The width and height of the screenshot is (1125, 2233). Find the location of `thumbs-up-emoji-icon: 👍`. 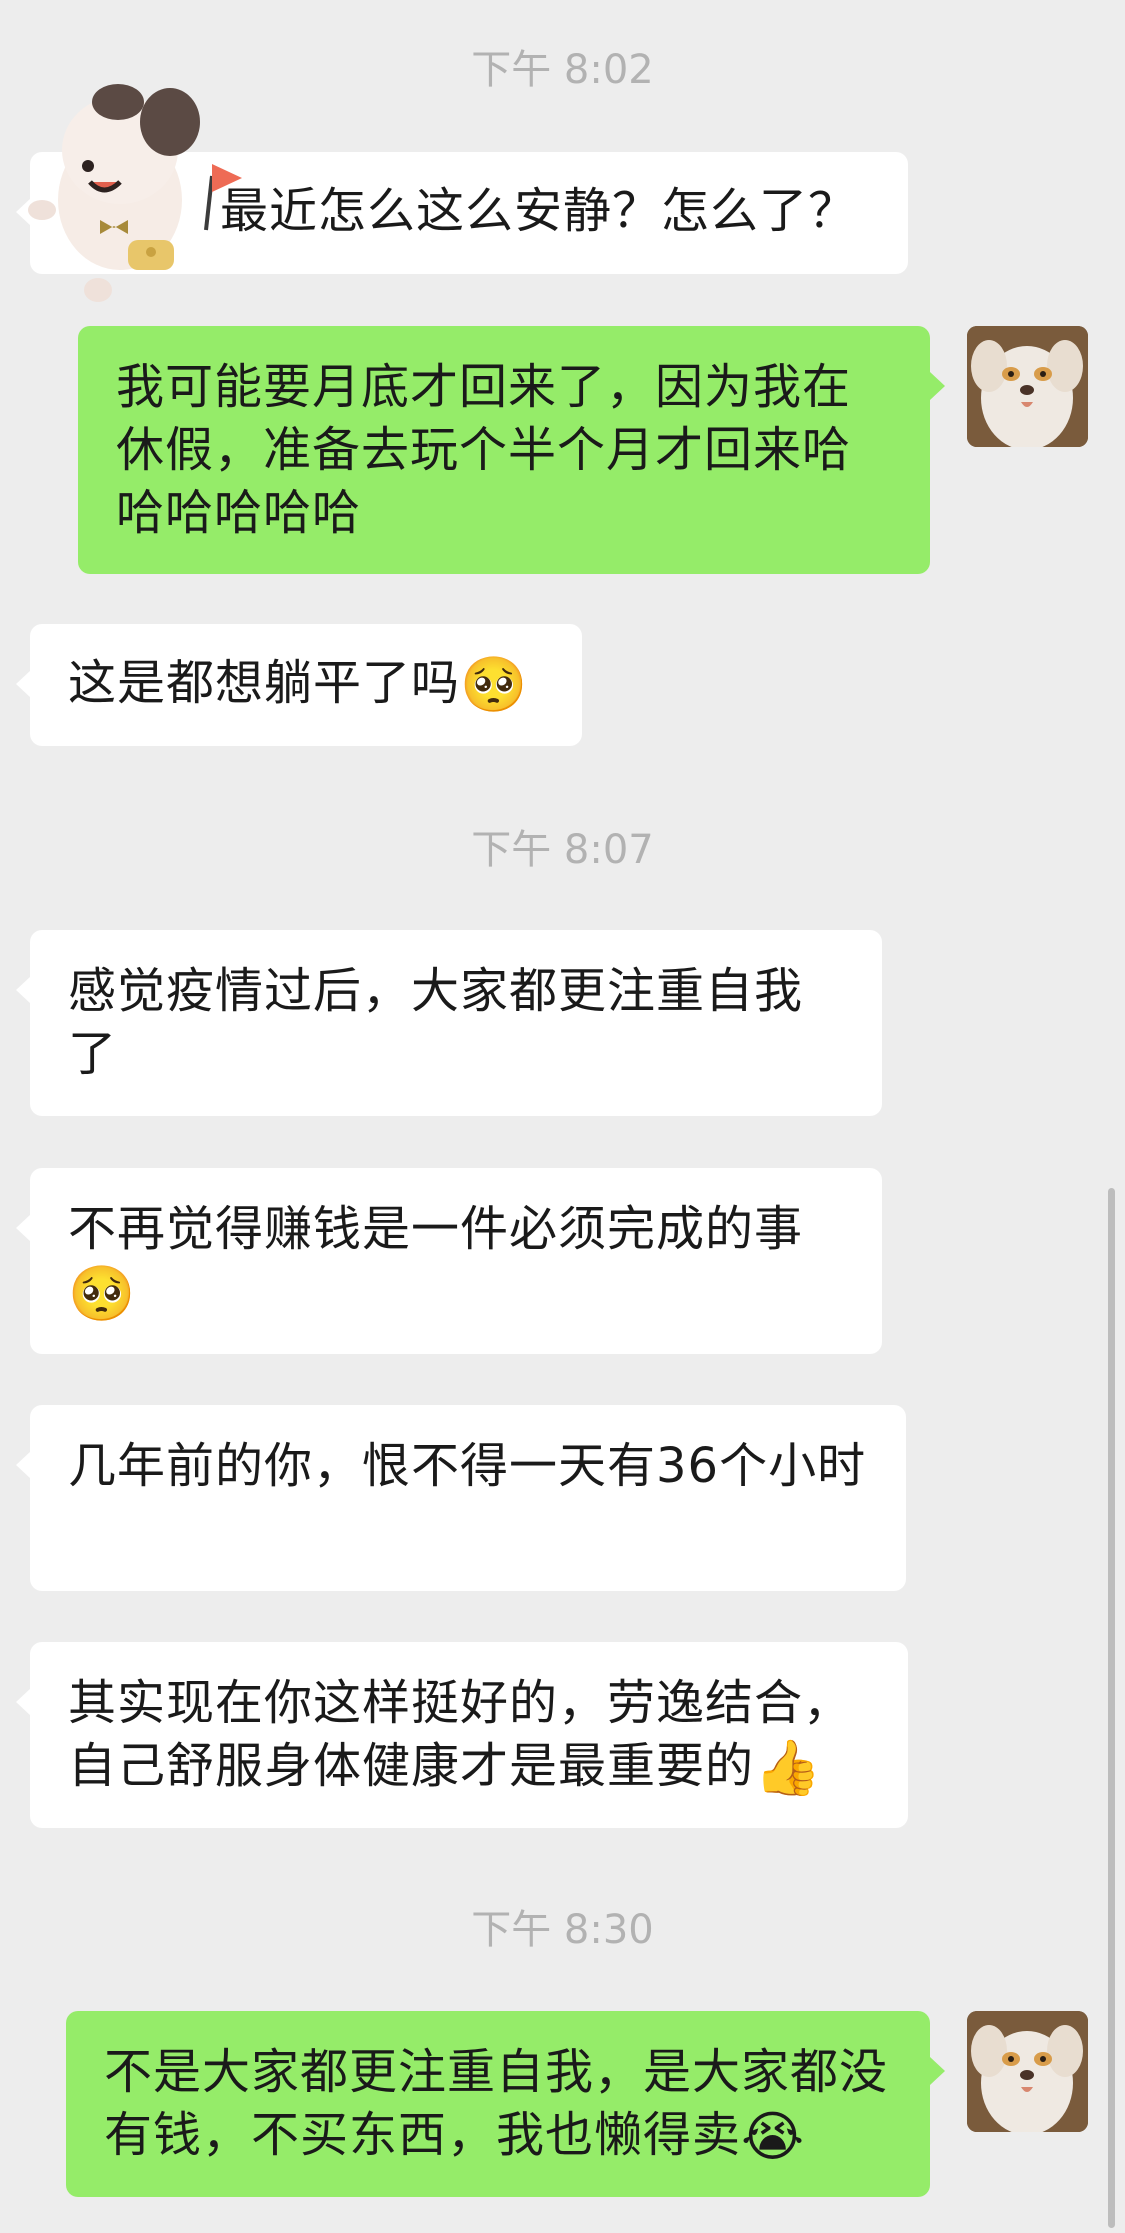

thumbs-up-emoji-icon: 👍 is located at coordinates (788, 1767).